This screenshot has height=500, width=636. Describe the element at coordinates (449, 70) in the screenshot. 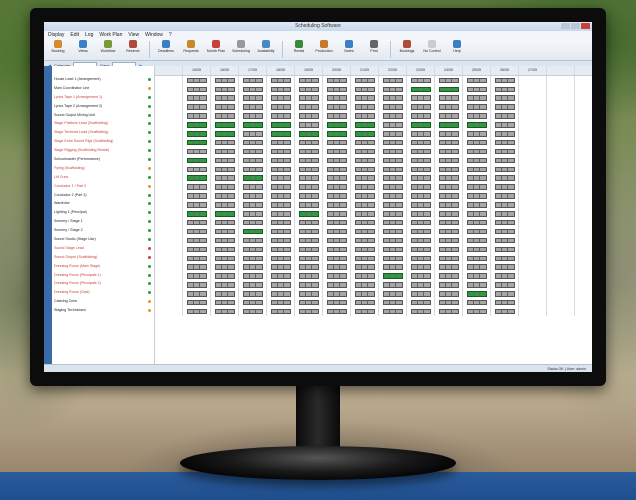

I see `column-header-cell: 24/05` at that location.